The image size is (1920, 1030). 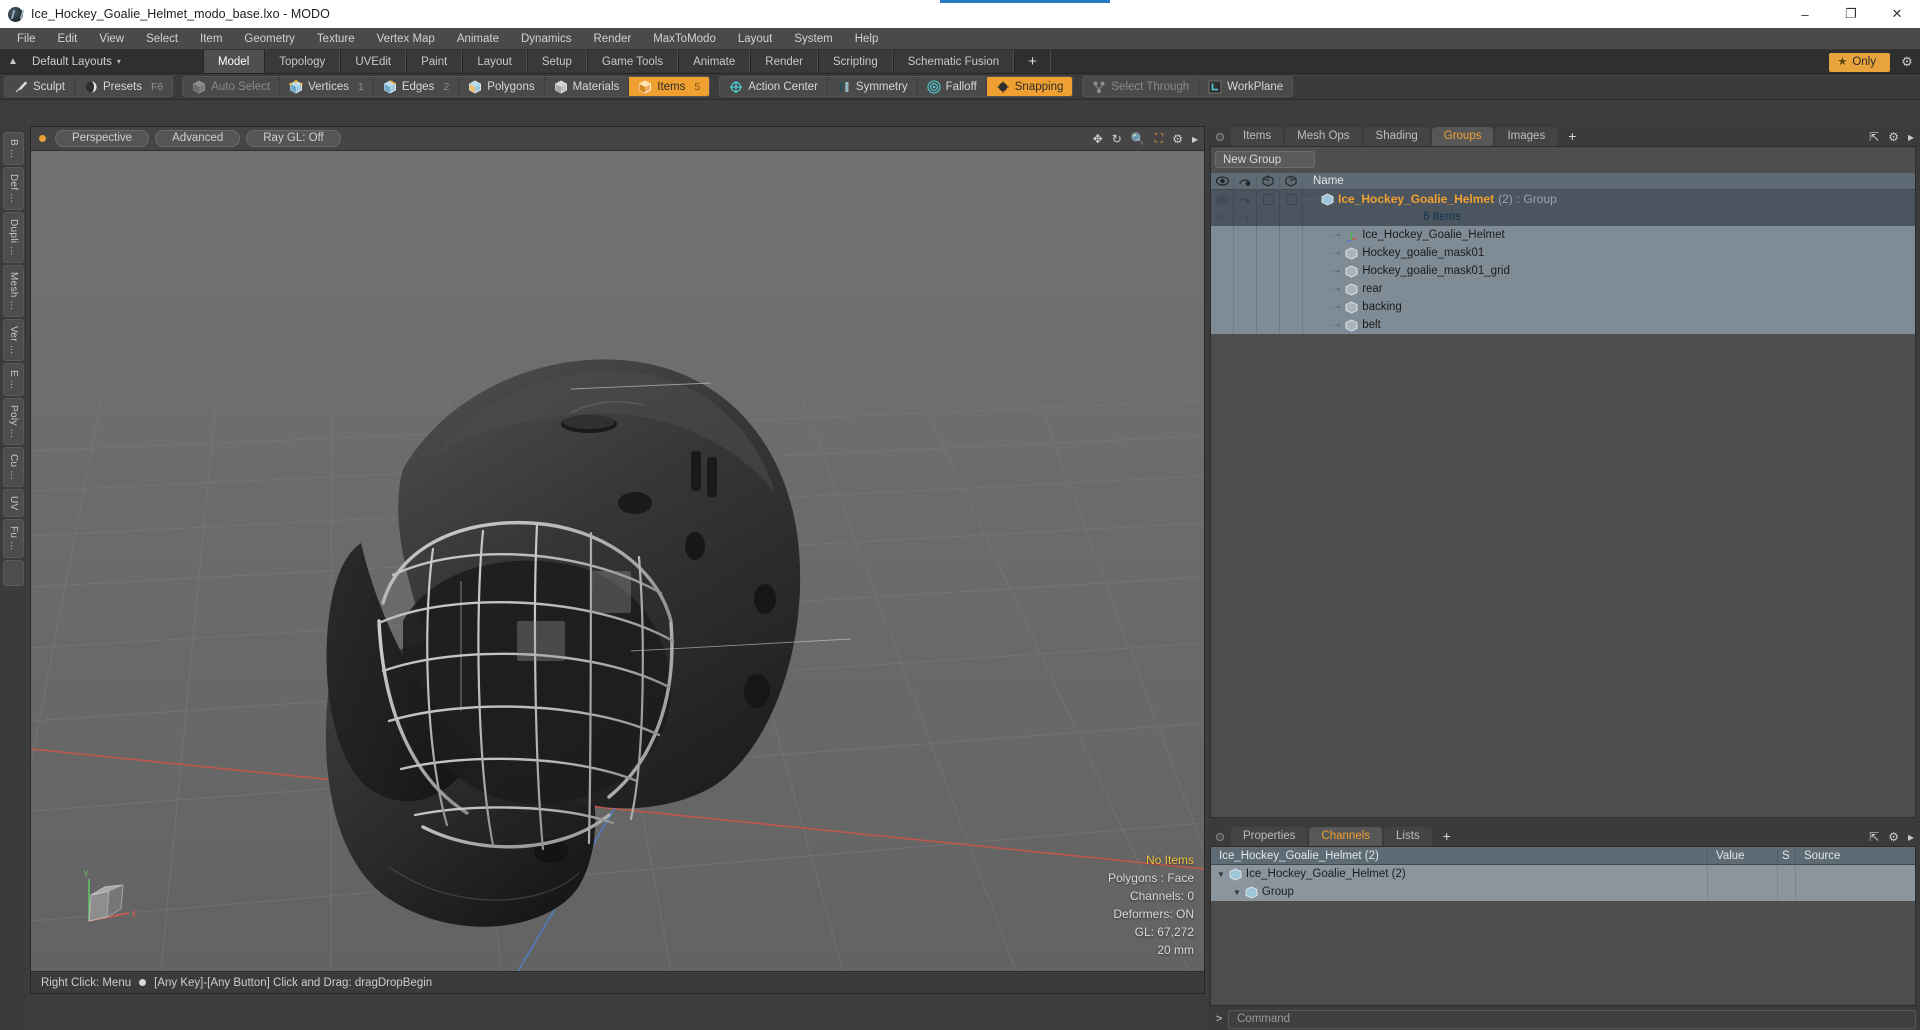 What do you see at coordinates (587, 86) in the screenshot?
I see `toolbar-button-materials: Materials` at bounding box center [587, 86].